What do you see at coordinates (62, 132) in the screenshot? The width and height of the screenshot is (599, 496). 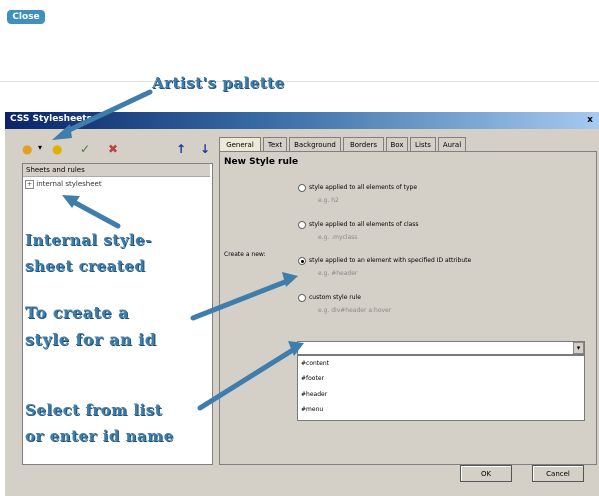 I see `arrowhead-palette` at bounding box center [62, 132].